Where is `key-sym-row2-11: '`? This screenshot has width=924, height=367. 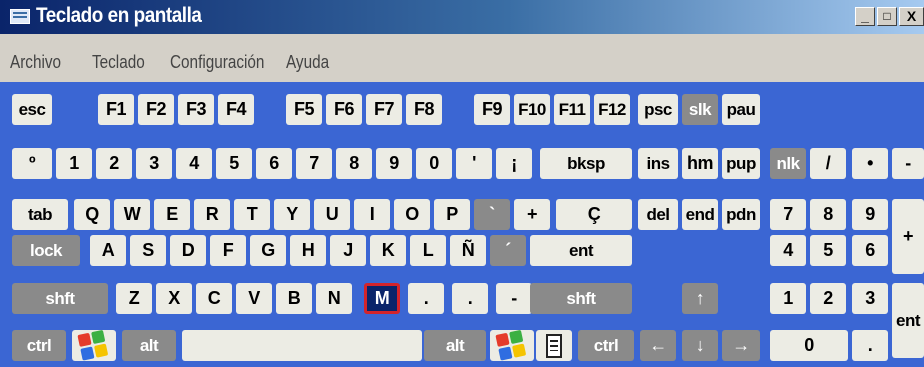 key-sym-row2-11: ' is located at coordinates (474, 163).